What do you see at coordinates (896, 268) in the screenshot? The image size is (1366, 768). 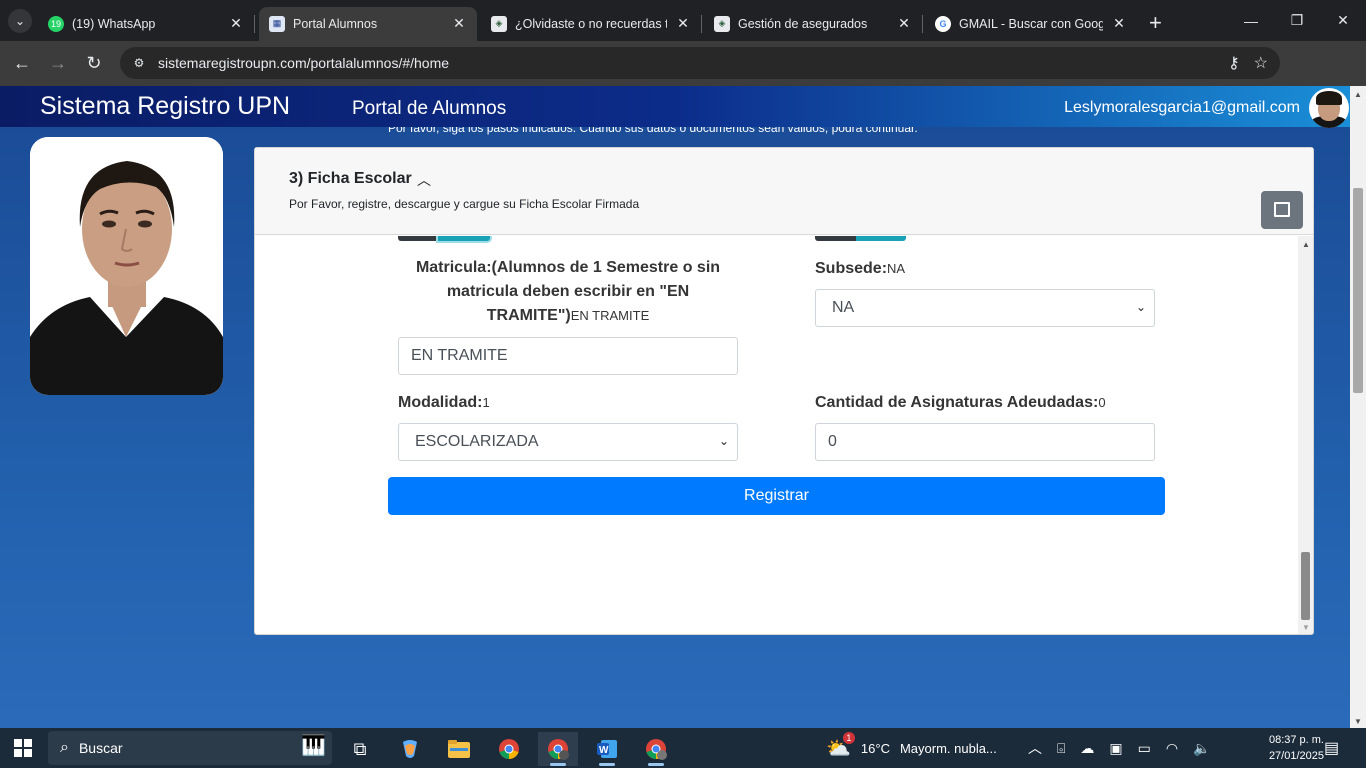 I see `subsede-current-value: NA` at bounding box center [896, 268].